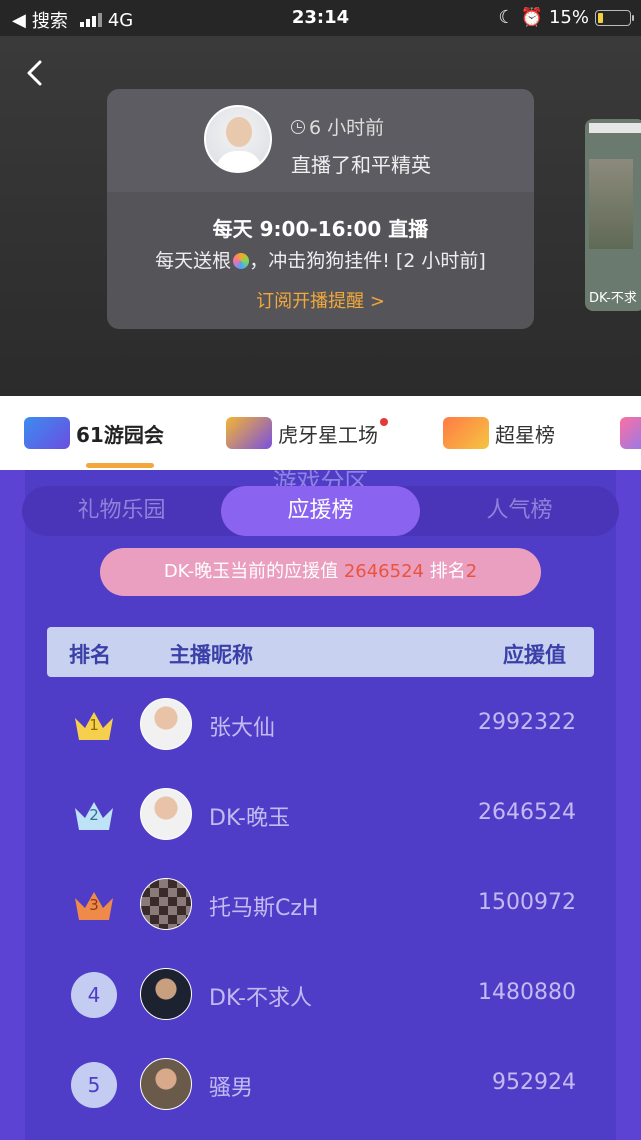 This screenshot has height=1140, width=641. I want to click on rank-badge: 5, so click(94, 1085).